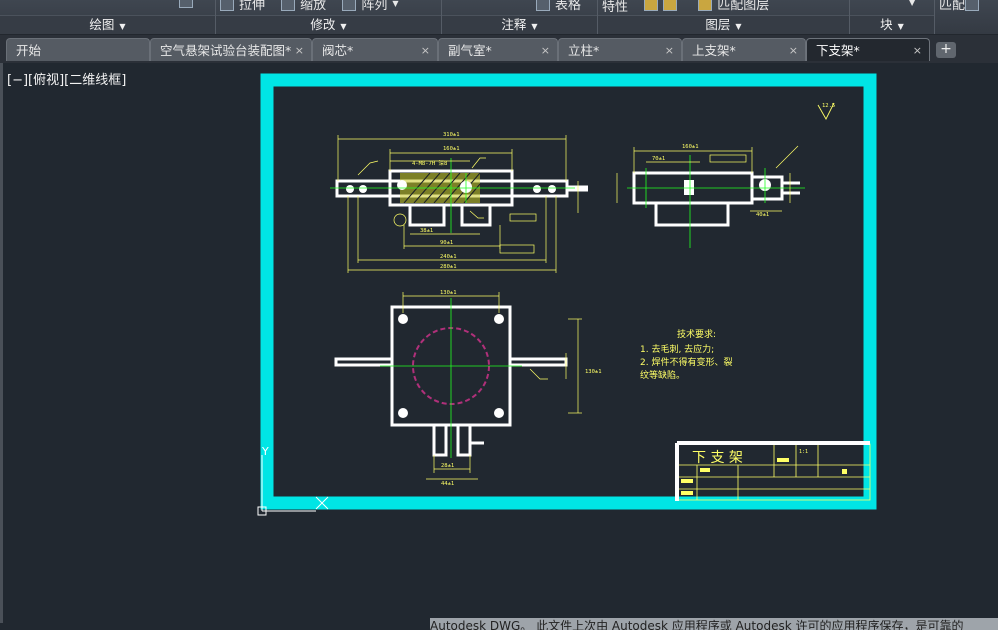 This screenshot has width=998, height=630. Describe the element at coordinates (448, 267) in the screenshot. I see `dim-front-b4: 280±1` at that location.